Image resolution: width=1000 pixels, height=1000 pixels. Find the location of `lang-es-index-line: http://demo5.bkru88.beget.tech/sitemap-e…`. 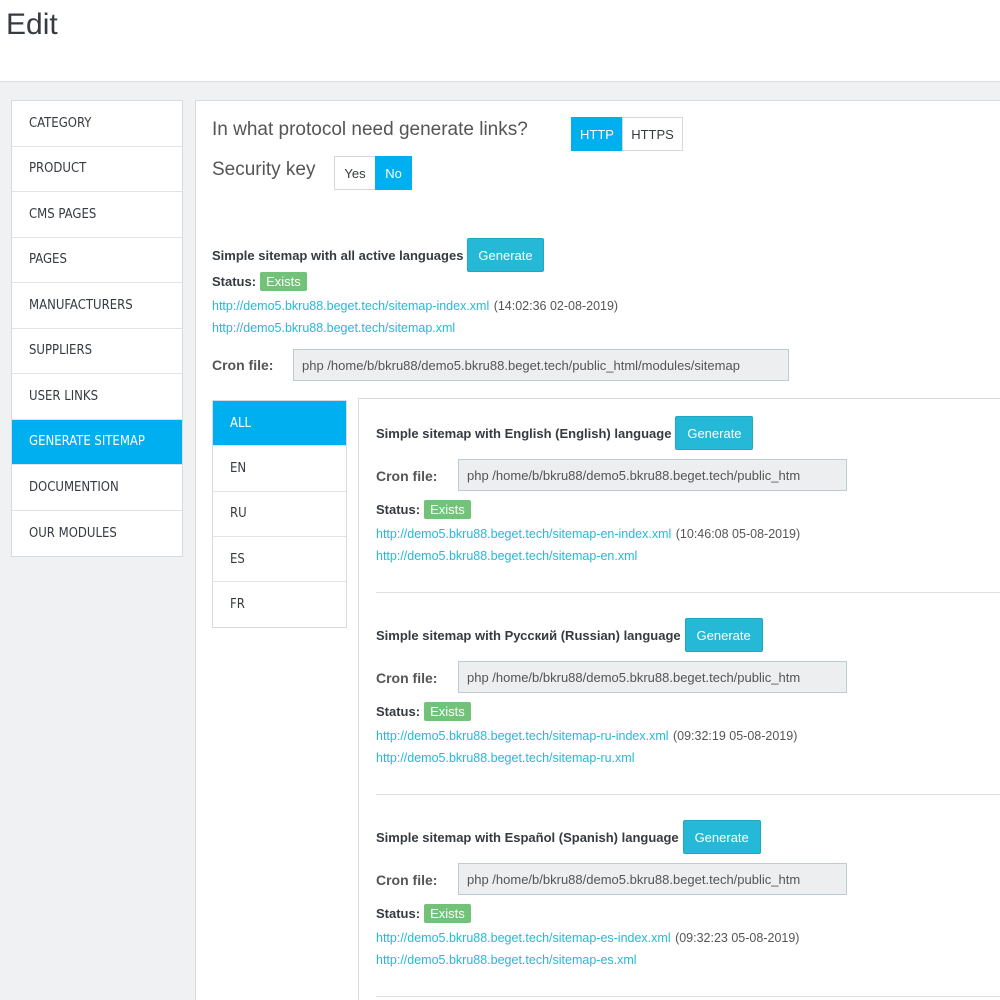

lang-es-index-line: http://demo5.bkru88.beget.tech/sitemap-e… is located at coordinates (587, 938).